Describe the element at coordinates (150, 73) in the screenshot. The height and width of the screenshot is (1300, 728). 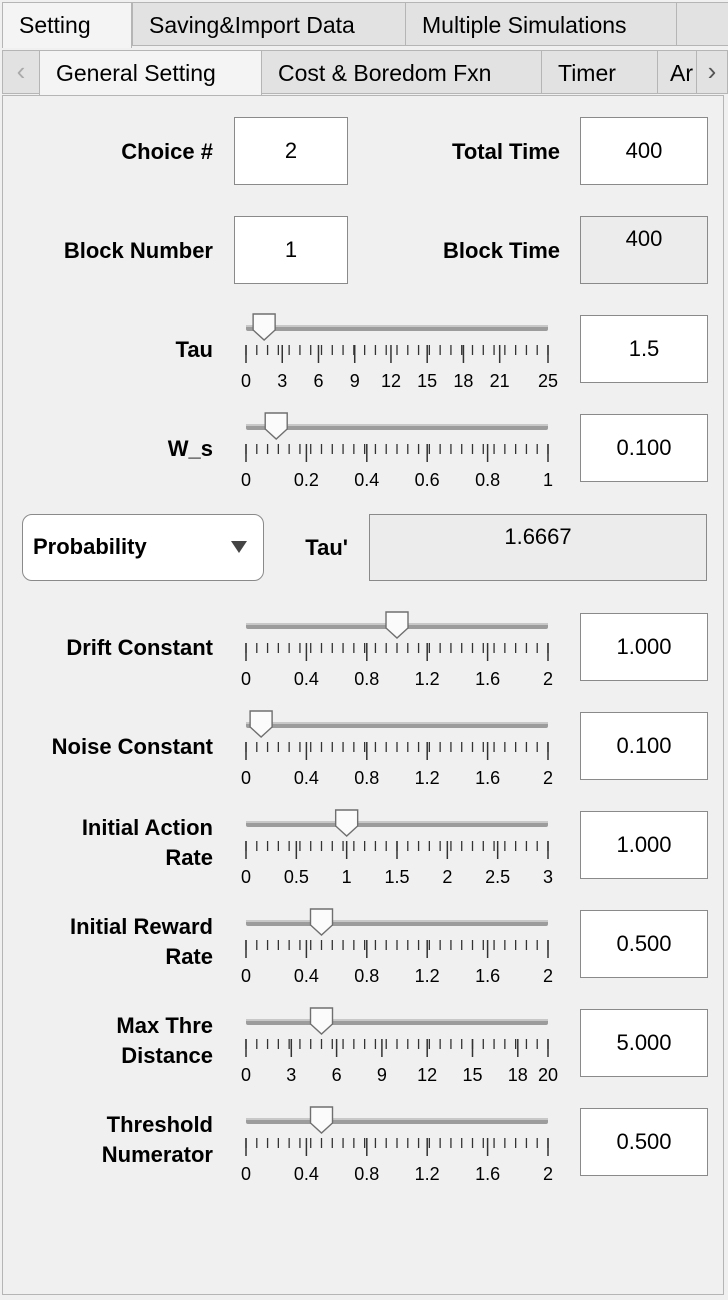
I see `tab-general-setting: General Setting` at that location.